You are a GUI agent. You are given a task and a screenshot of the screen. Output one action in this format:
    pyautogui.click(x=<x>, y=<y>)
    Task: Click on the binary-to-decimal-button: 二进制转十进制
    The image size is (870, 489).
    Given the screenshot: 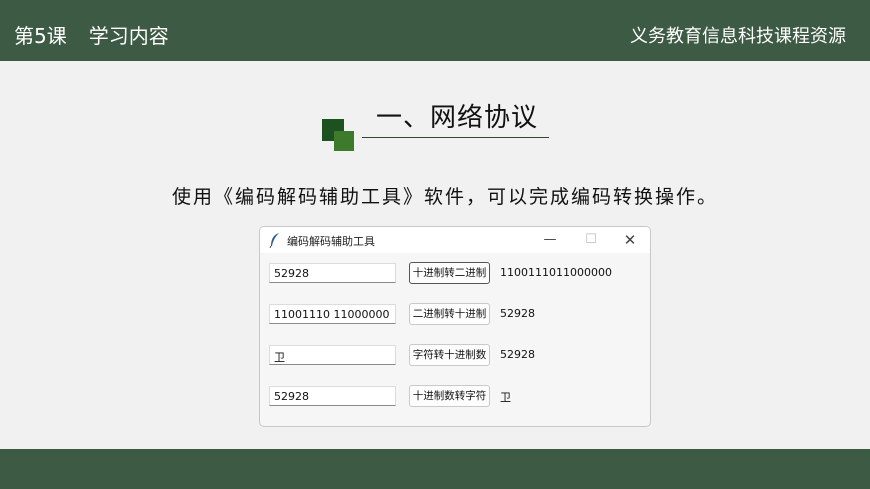 What is the action you would take?
    pyautogui.click(x=449, y=314)
    